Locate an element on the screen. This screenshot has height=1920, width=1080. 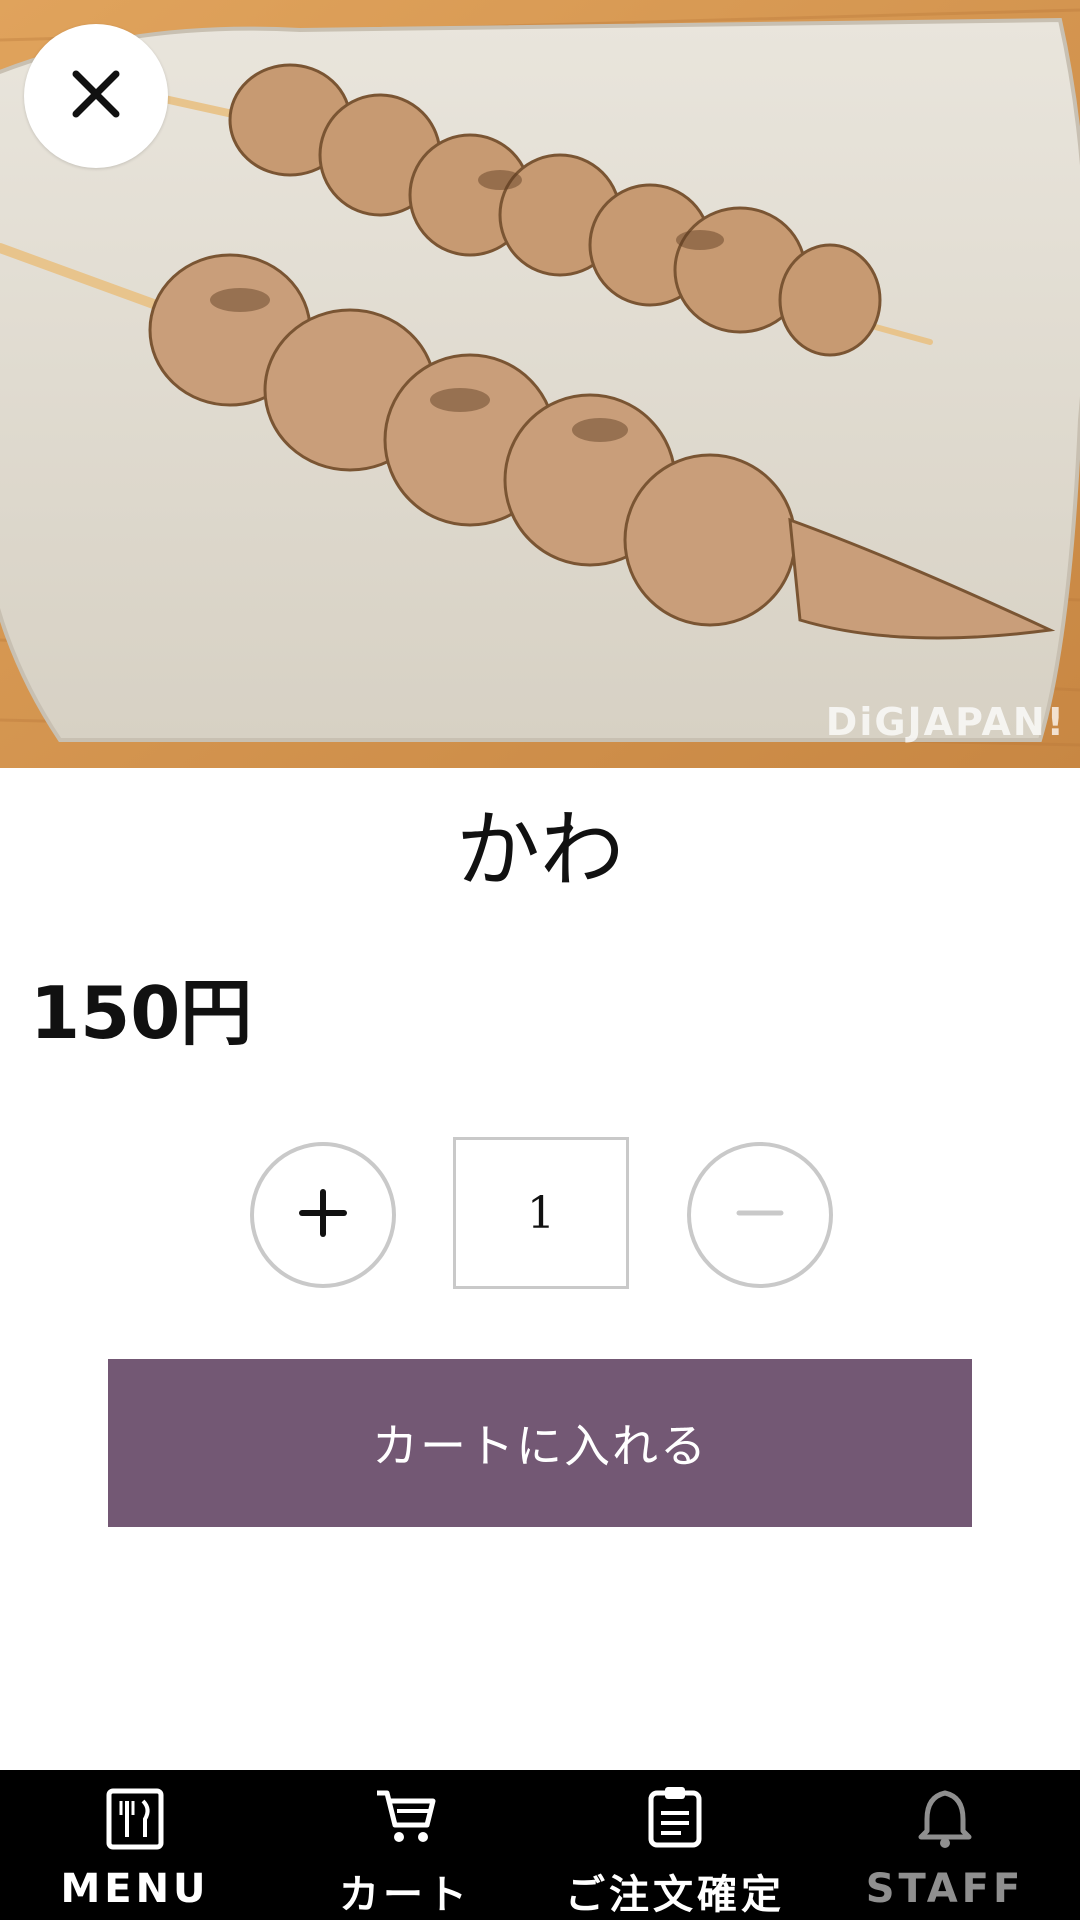
bell-icon is located at coordinates (945, 1819).